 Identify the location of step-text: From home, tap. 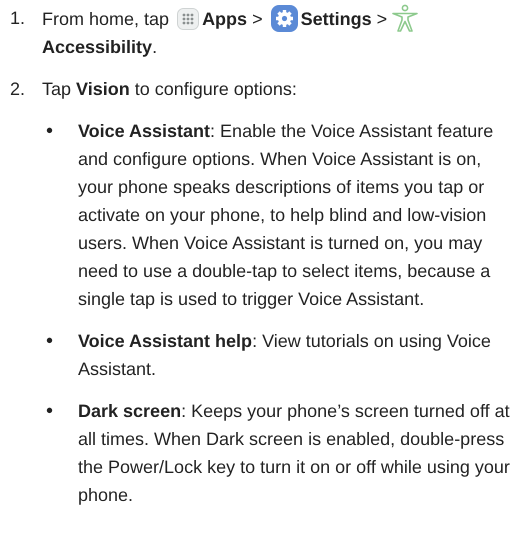
(106, 19).